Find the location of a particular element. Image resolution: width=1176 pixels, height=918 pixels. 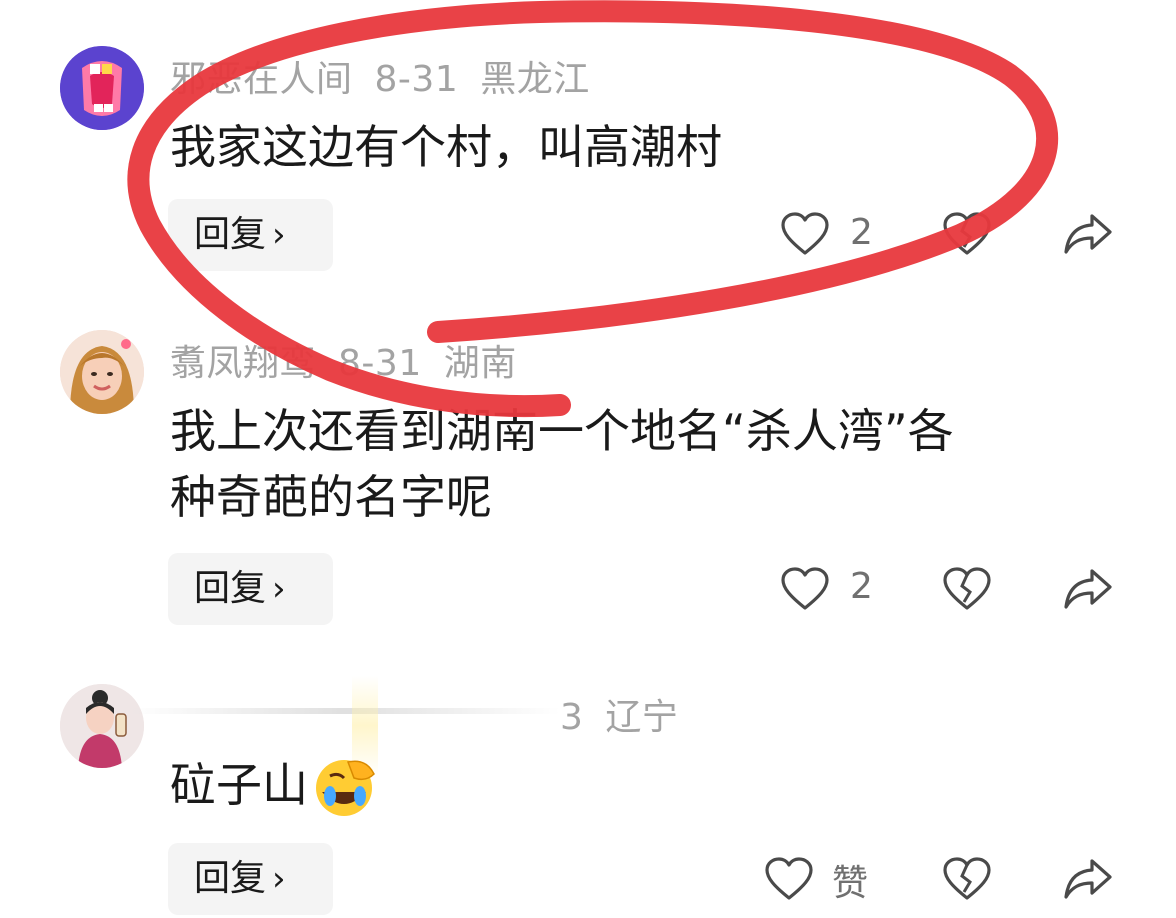

cartoon-girl-icon is located at coordinates (102, 726).